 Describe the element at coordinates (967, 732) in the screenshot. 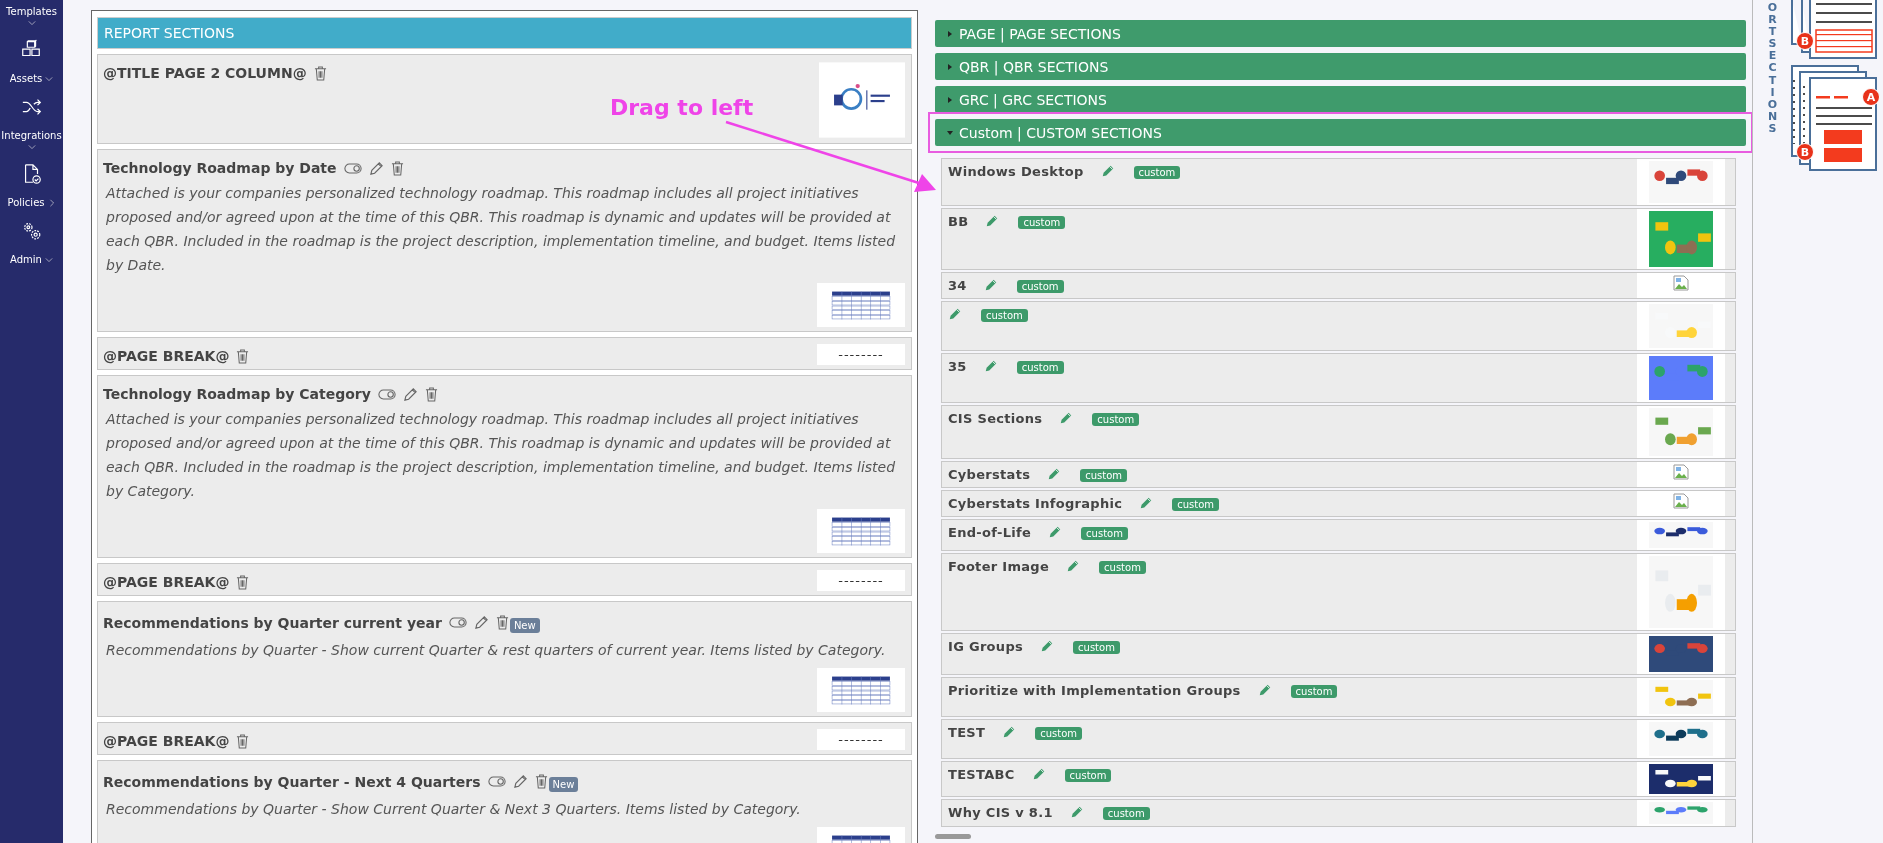

I see `section-name: TEST` at that location.